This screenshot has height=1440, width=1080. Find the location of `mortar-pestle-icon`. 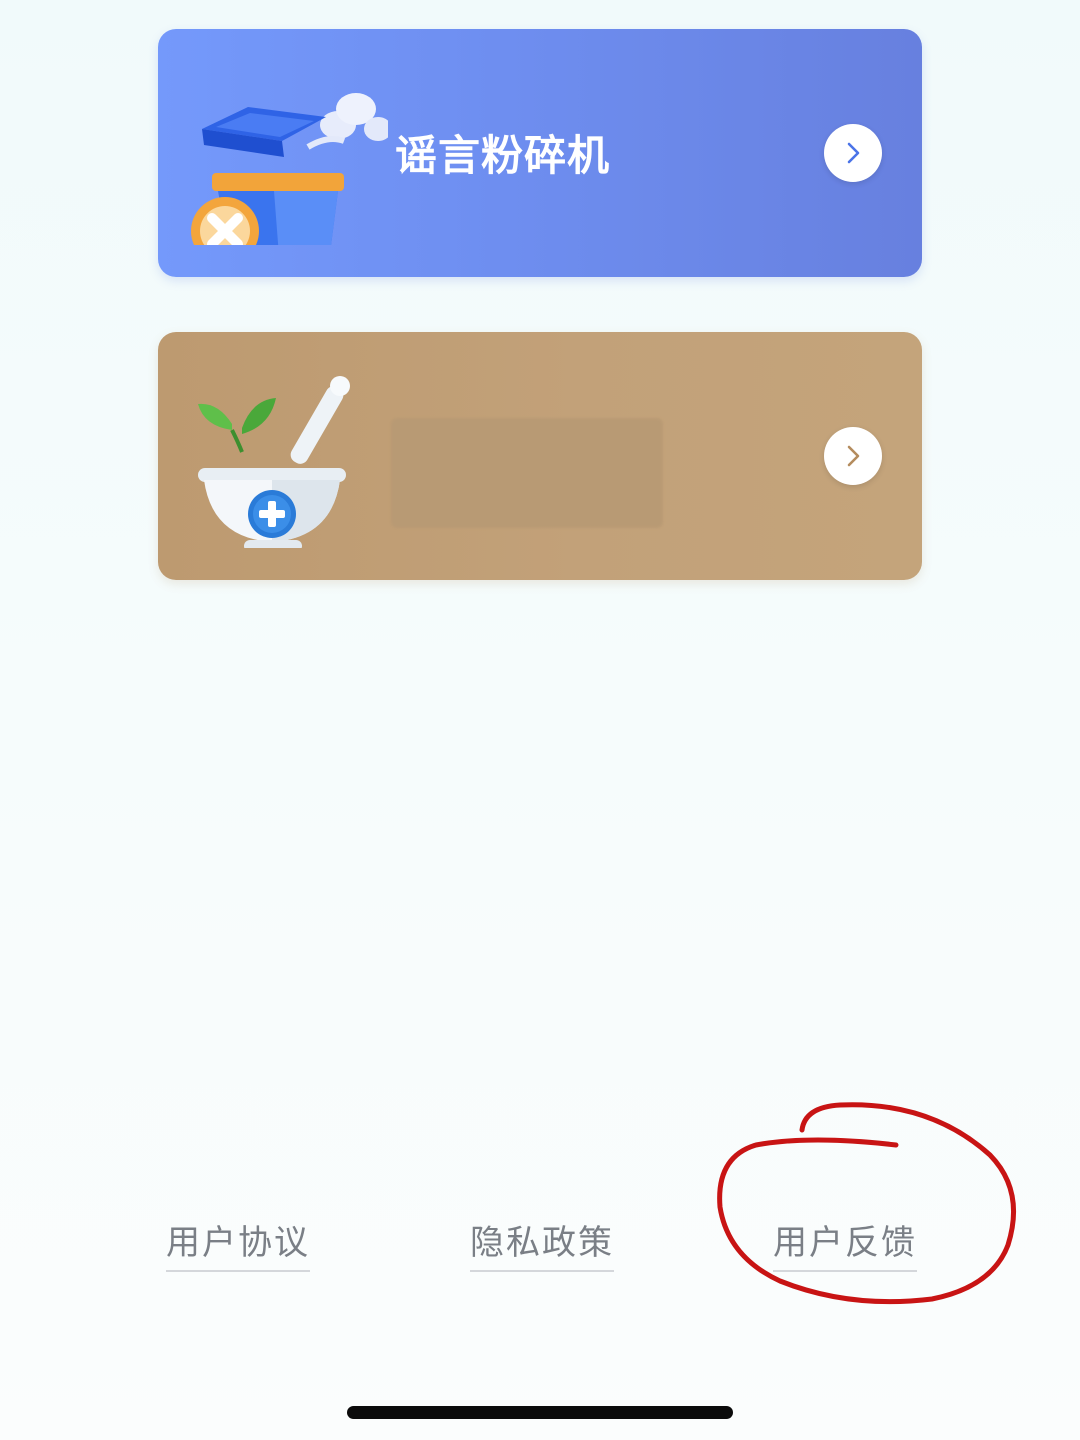

mortar-pestle-icon is located at coordinates (274, 462).